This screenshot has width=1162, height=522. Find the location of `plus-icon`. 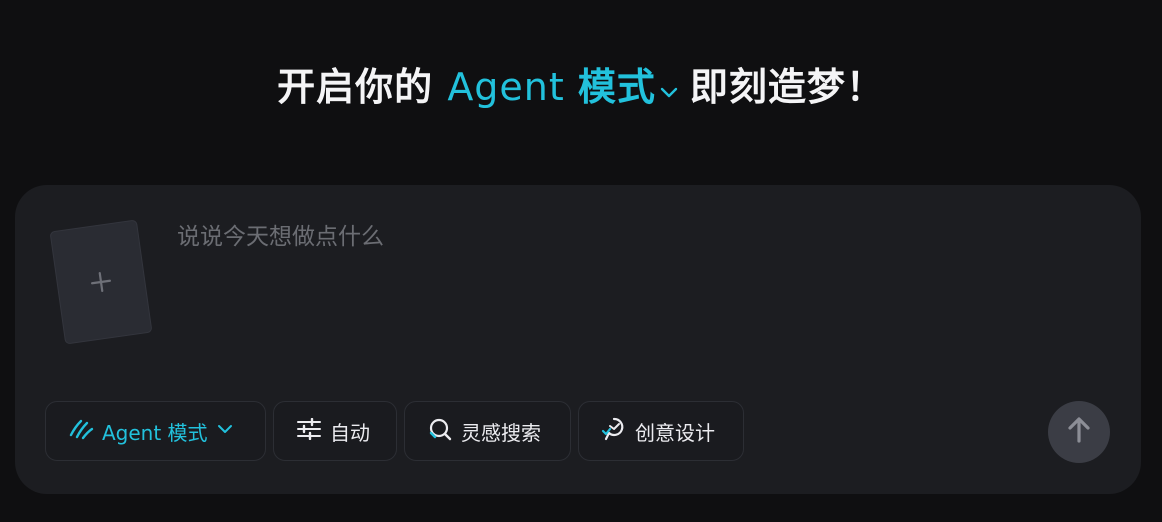

plus-icon is located at coordinates (101, 282).